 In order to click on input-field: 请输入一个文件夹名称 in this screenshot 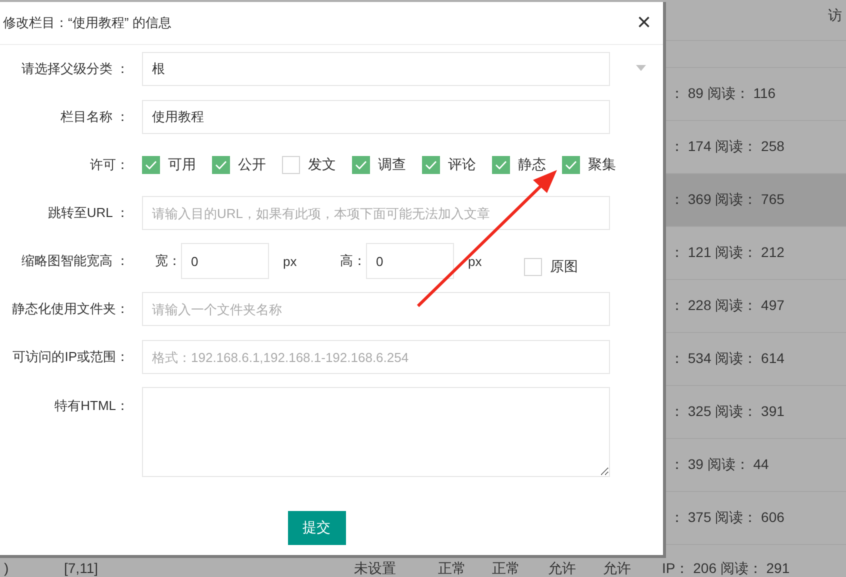, I will do `click(376, 309)`.